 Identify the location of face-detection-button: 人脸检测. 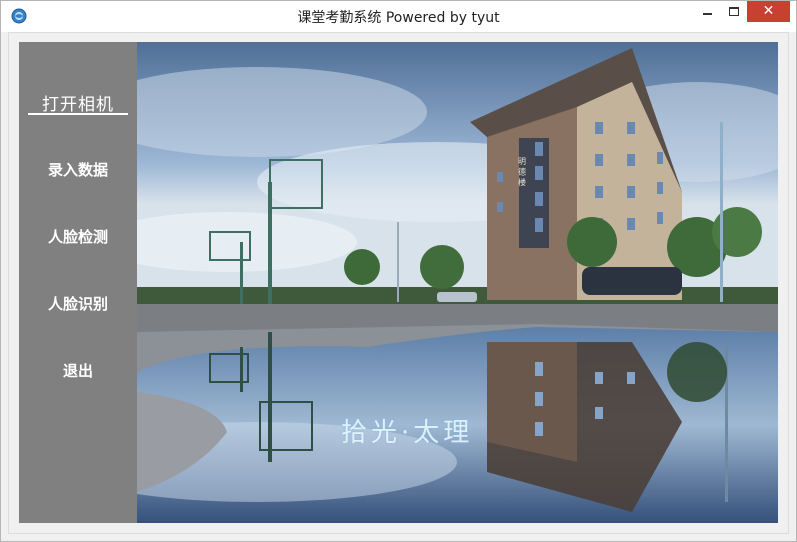
(78, 236).